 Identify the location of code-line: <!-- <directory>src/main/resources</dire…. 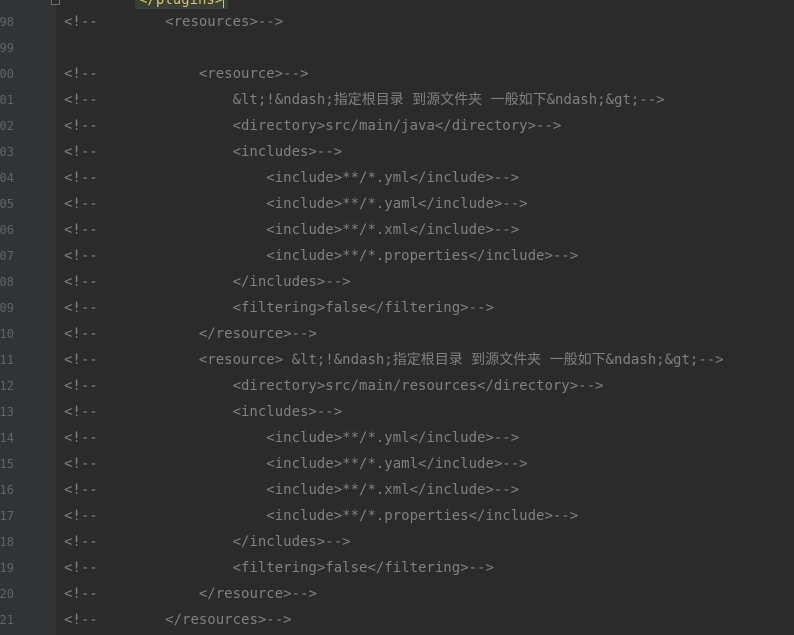
(333, 386).